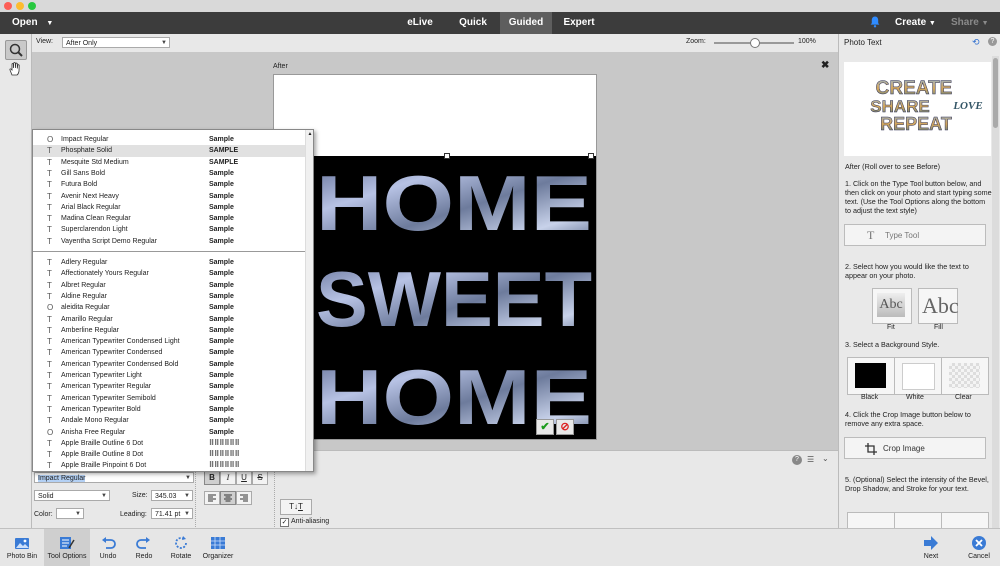  I want to click on fill-option-button: Abc, so click(938, 306).